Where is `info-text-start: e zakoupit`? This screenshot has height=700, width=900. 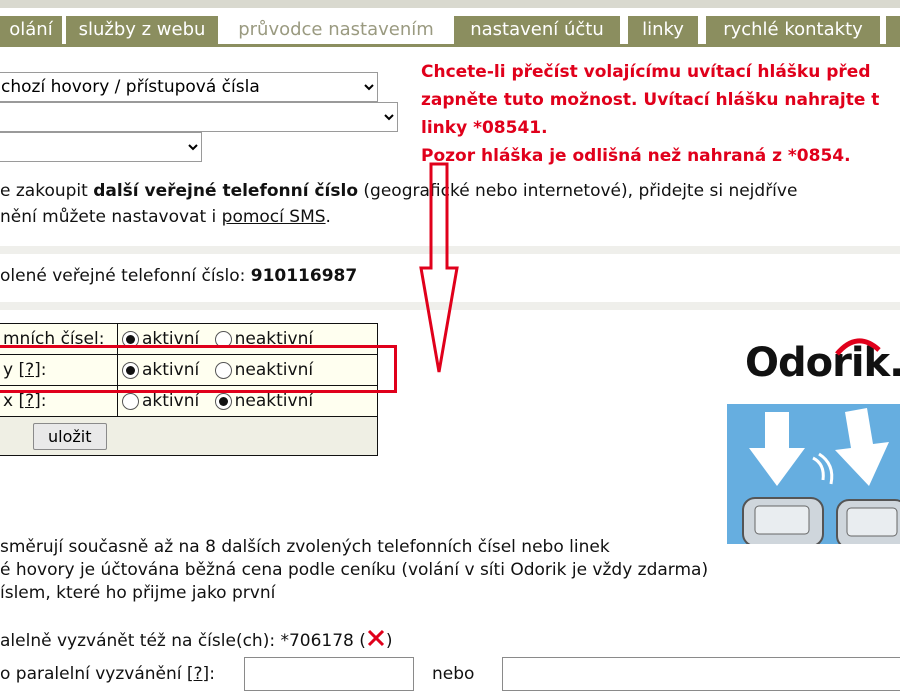
info-text-start: e zakoupit is located at coordinates (47, 191).